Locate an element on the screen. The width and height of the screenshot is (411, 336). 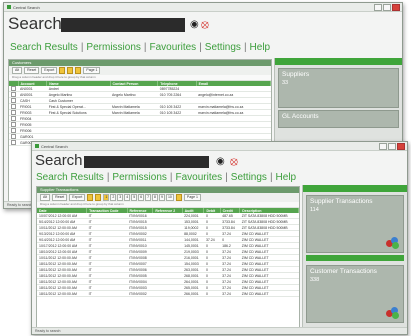
pager-pages: 1 2 3 4 5 6 7 8 9 10 is located at coordinates (138, 197).